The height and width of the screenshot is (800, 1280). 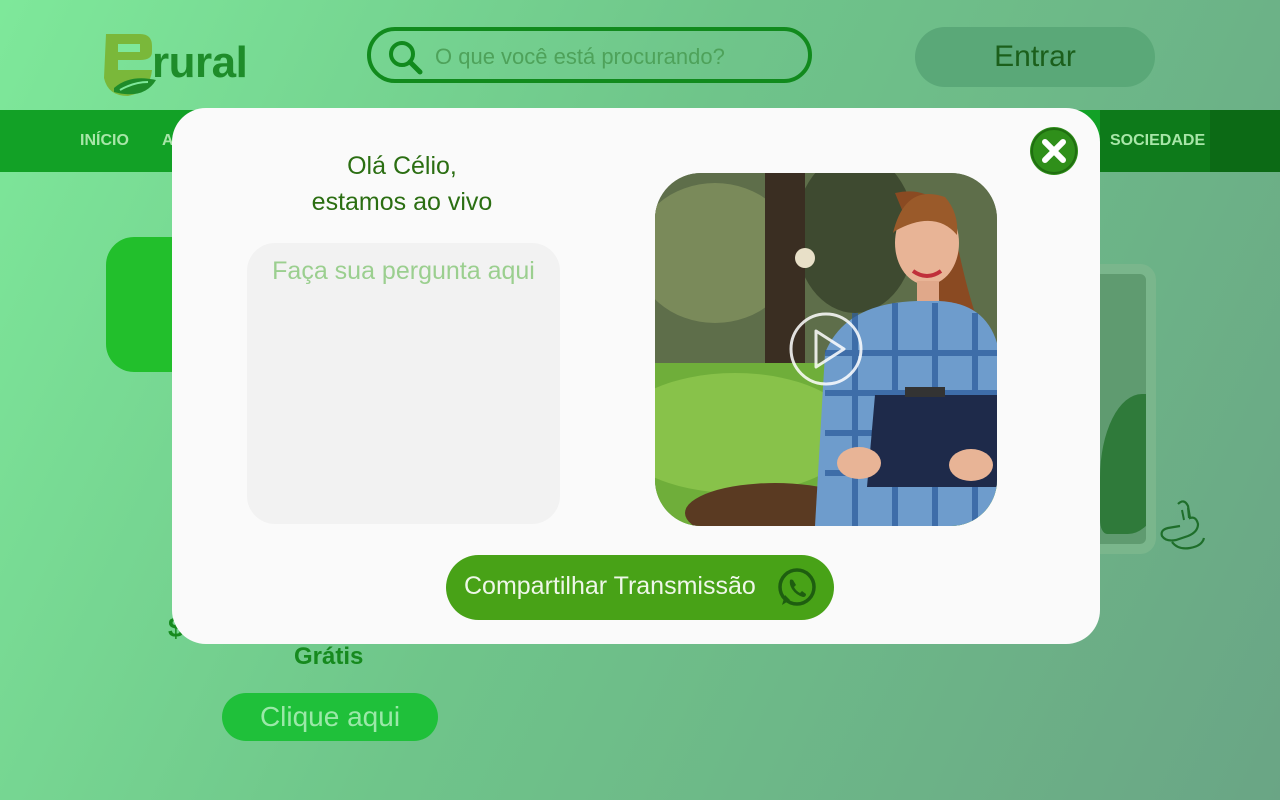 I want to click on share-transmission-button: Compartilhar Transmissão, so click(x=640, y=587).